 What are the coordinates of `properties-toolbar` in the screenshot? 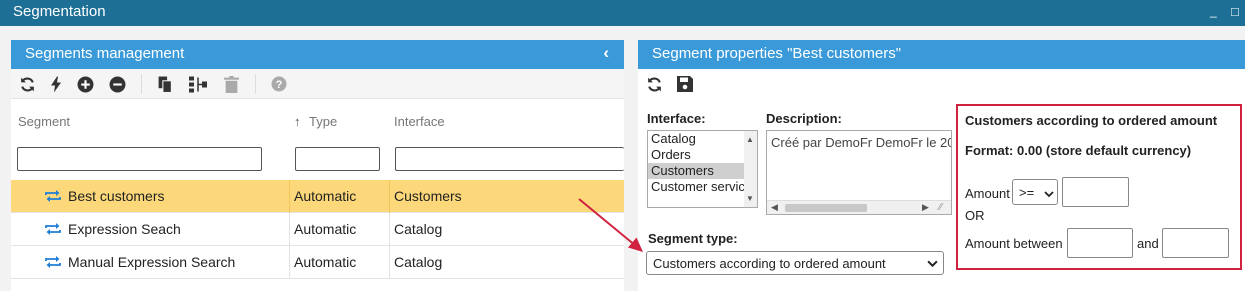 It's located at (941, 84).